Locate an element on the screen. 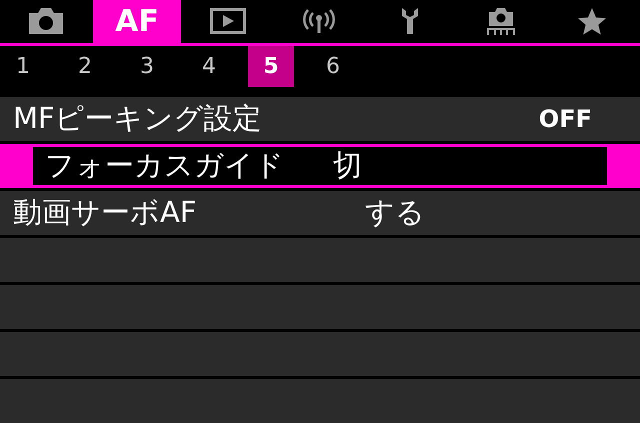 The image size is (640, 423). setting-label: MFピーキング設定 is located at coordinates (138, 118).